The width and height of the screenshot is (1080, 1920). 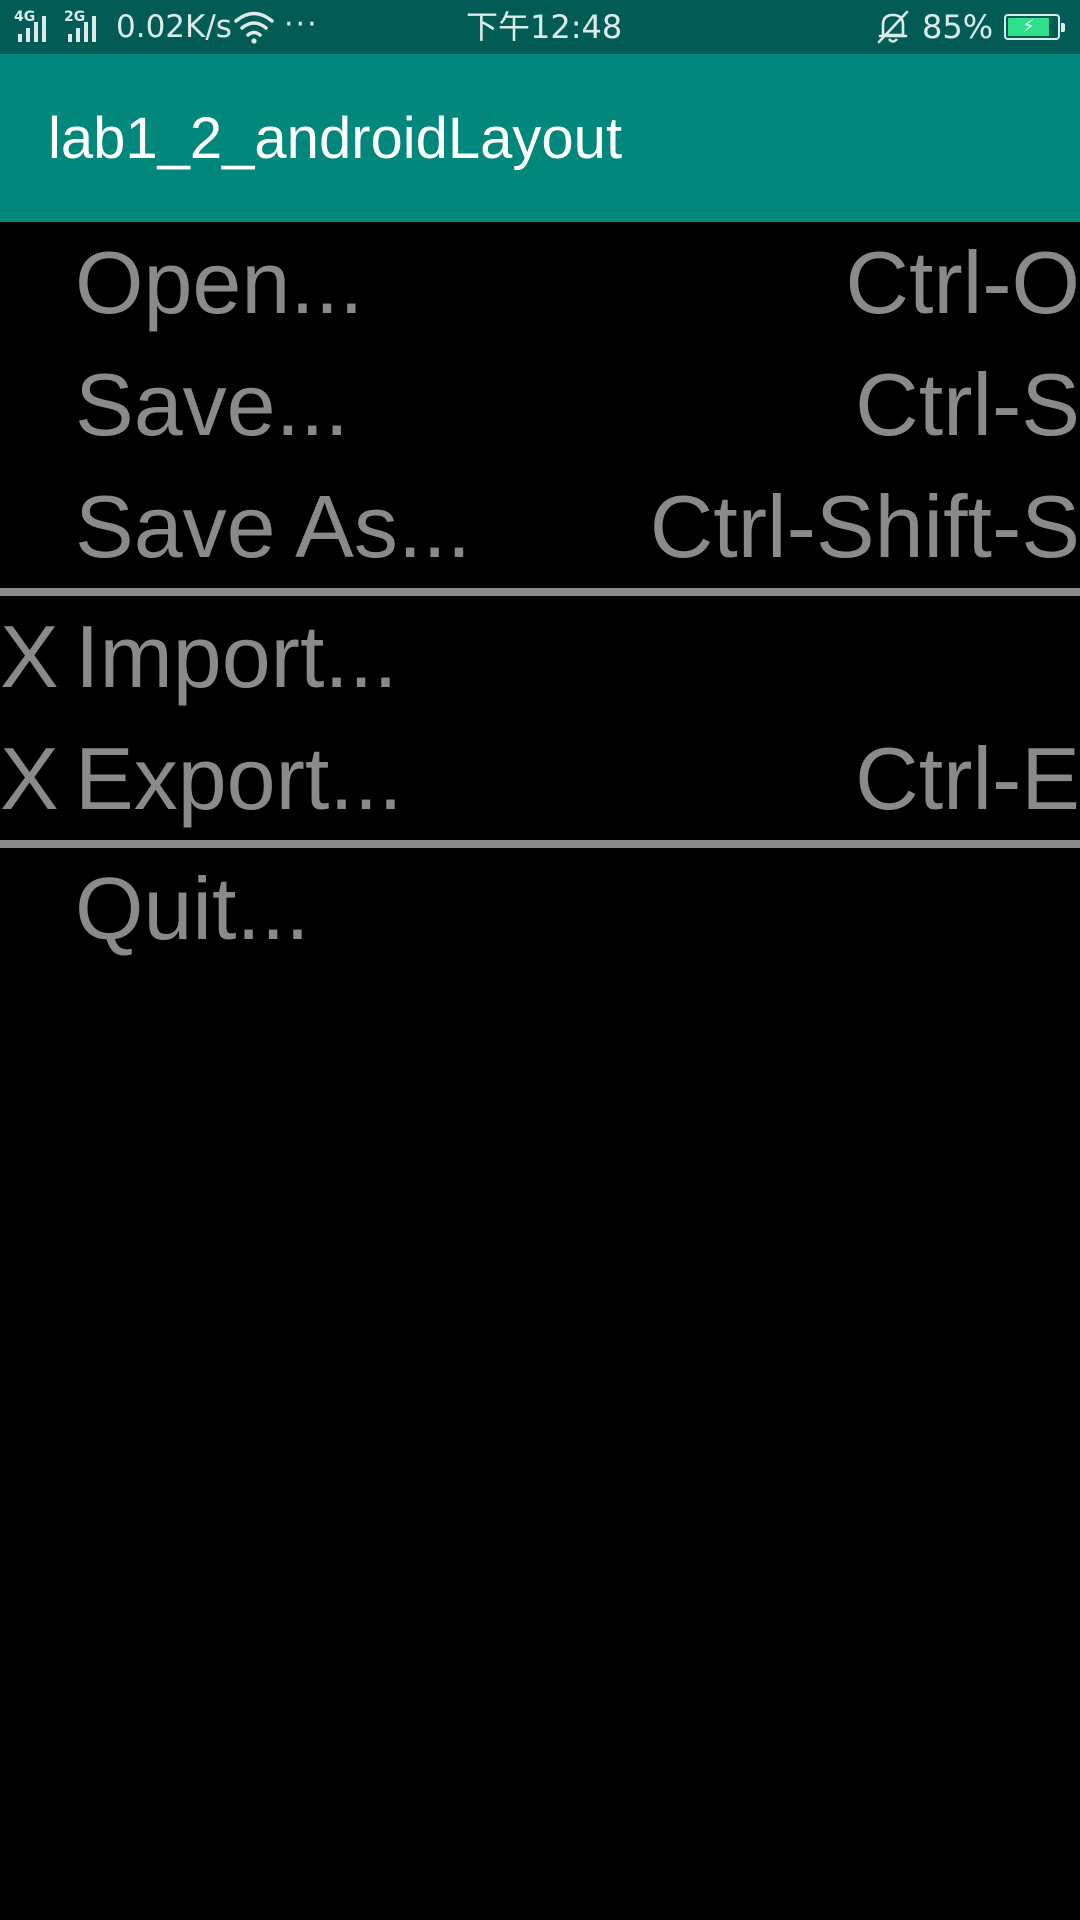 What do you see at coordinates (335, 138) in the screenshot?
I see `app-title: lab1_2_androidLayout` at bounding box center [335, 138].